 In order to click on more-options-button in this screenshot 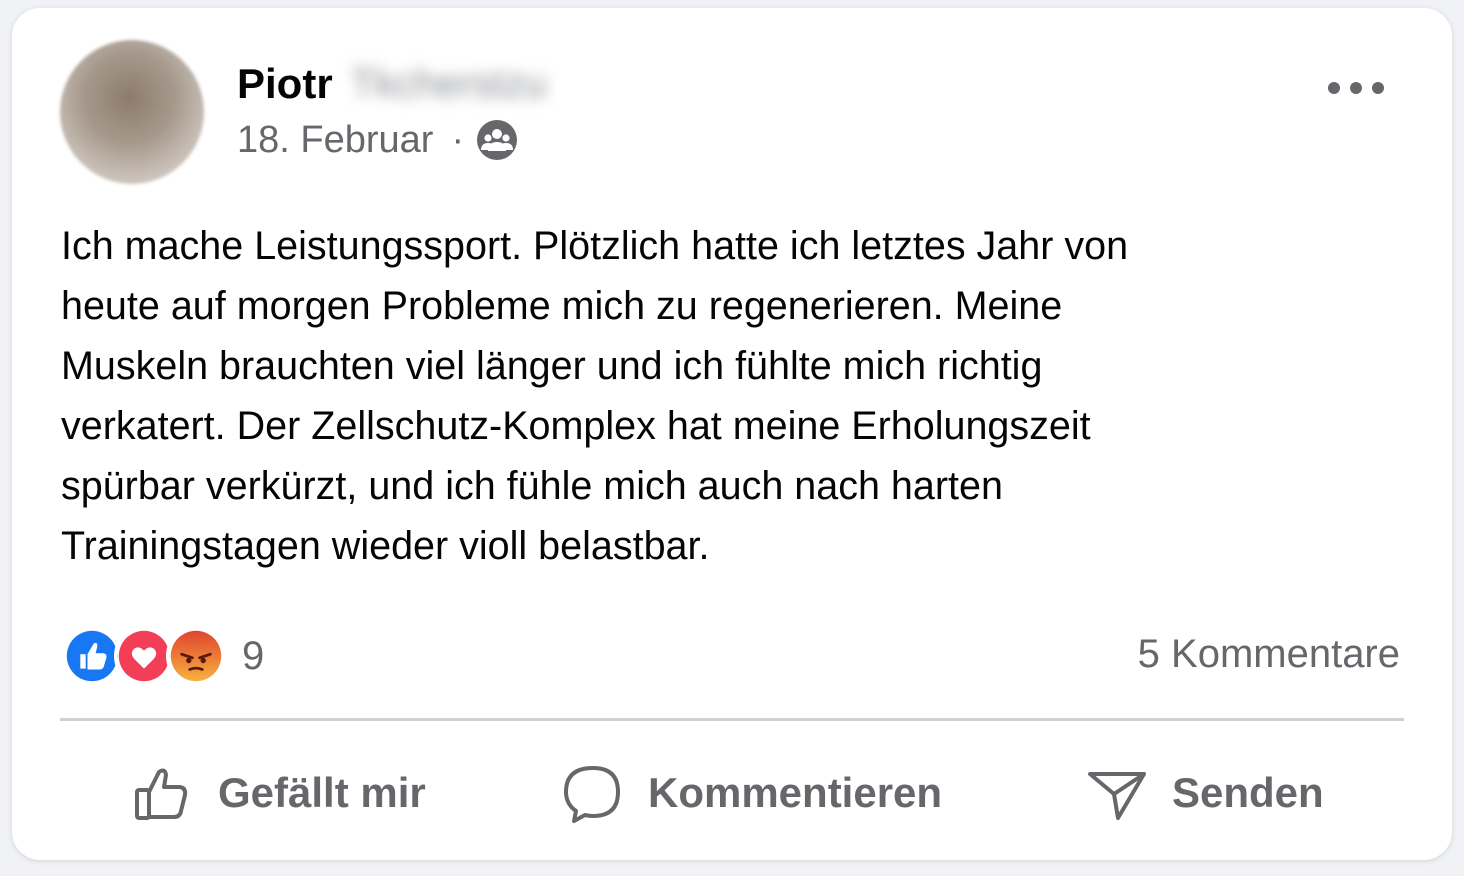, I will do `click(1356, 88)`.